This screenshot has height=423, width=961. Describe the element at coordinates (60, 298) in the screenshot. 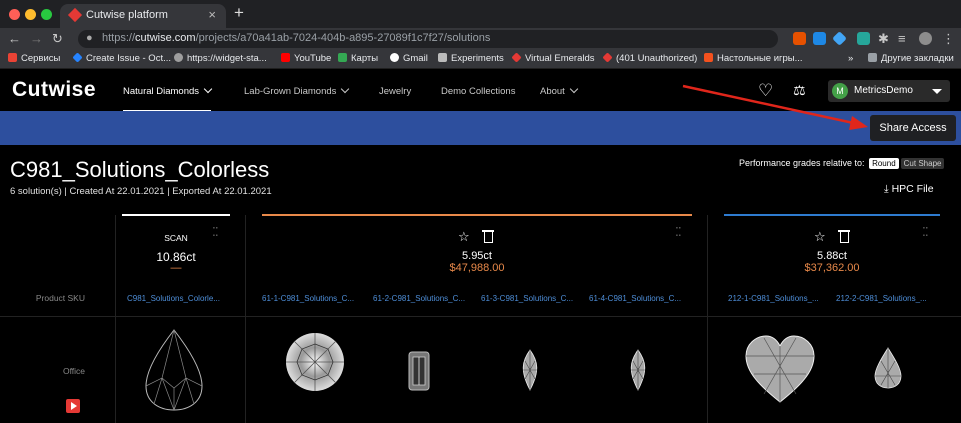

I see `row-label-product-sku: Product SKU` at that location.